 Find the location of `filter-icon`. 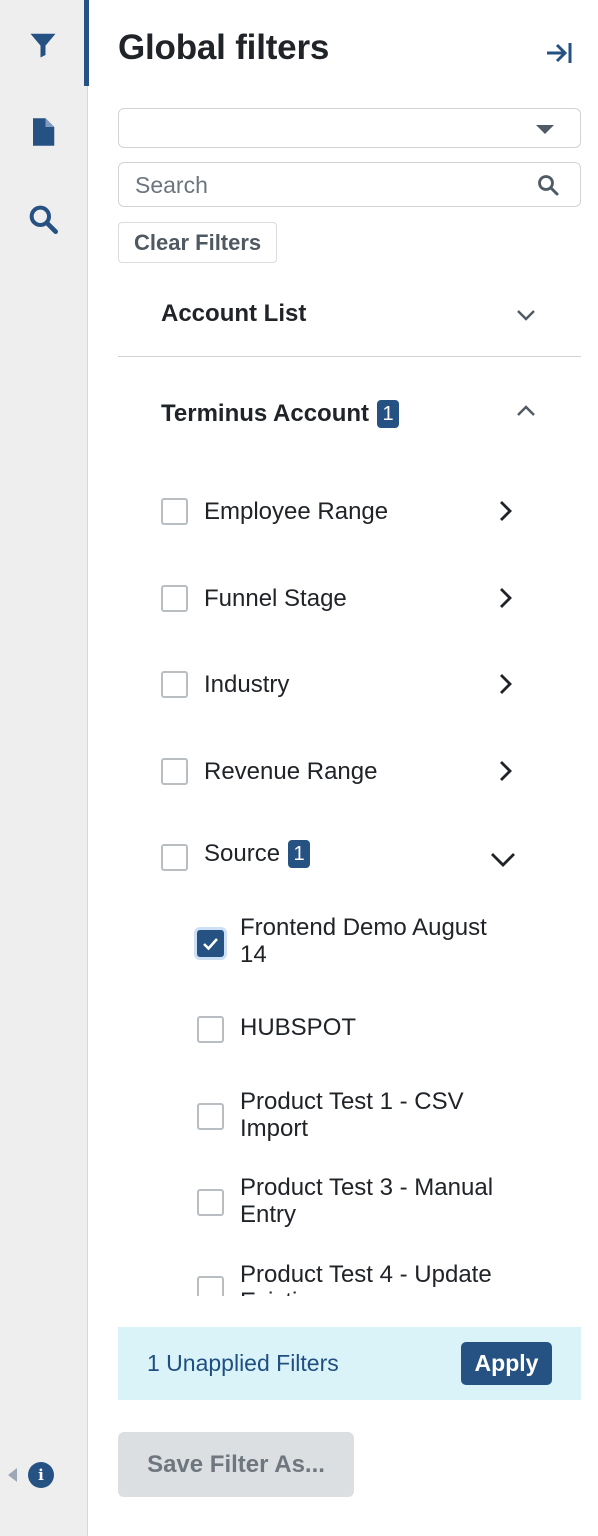

filter-icon is located at coordinates (43, 45).